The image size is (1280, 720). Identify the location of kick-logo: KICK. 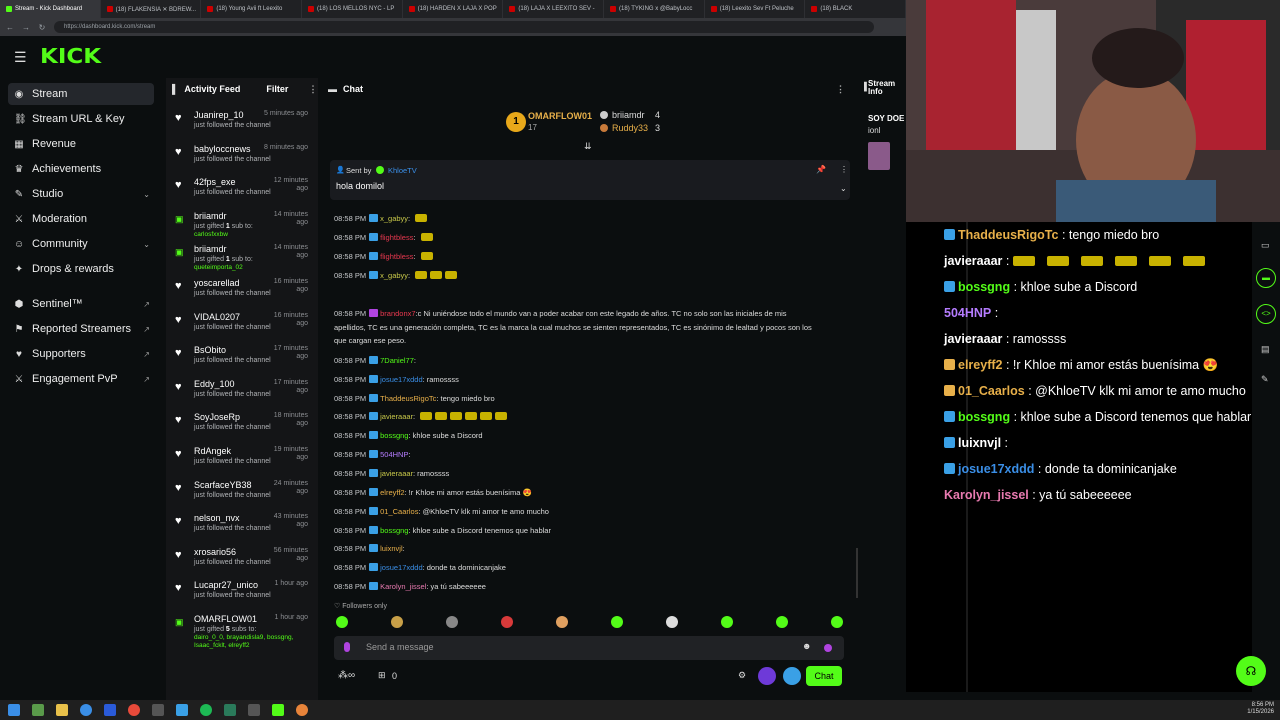
(70, 56).